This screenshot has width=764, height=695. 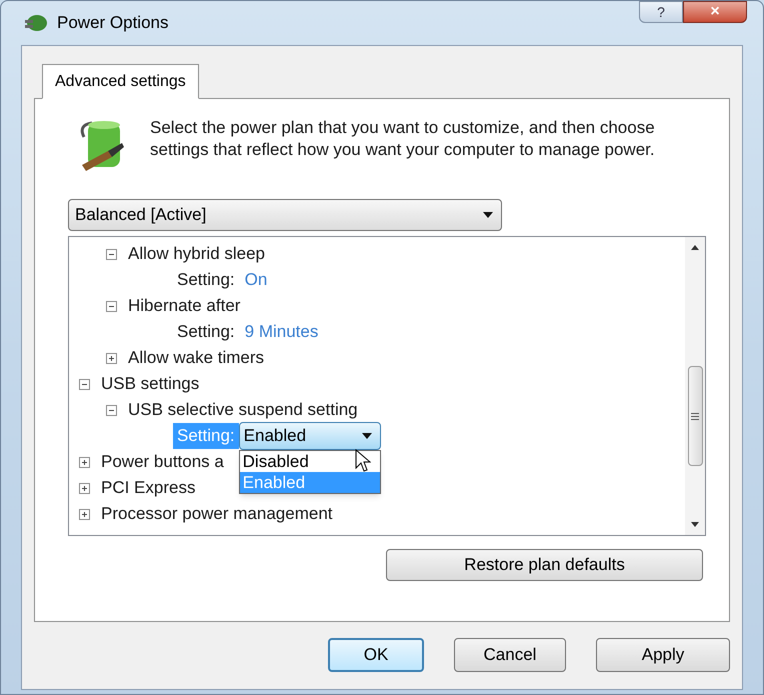 I want to click on dialog-button: Cancel, so click(x=510, y=655).